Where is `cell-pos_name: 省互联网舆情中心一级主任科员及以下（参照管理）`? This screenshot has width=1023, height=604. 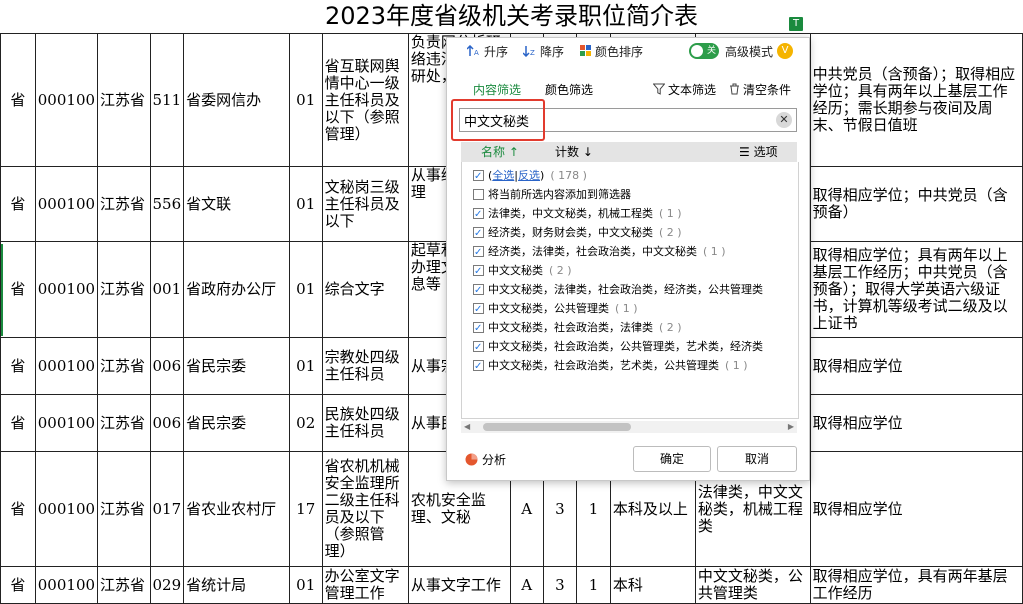
cell-pos_name: 省互联网舆情中心一级主任科员及以下（参照管理） is located at coordinates (365, 100).